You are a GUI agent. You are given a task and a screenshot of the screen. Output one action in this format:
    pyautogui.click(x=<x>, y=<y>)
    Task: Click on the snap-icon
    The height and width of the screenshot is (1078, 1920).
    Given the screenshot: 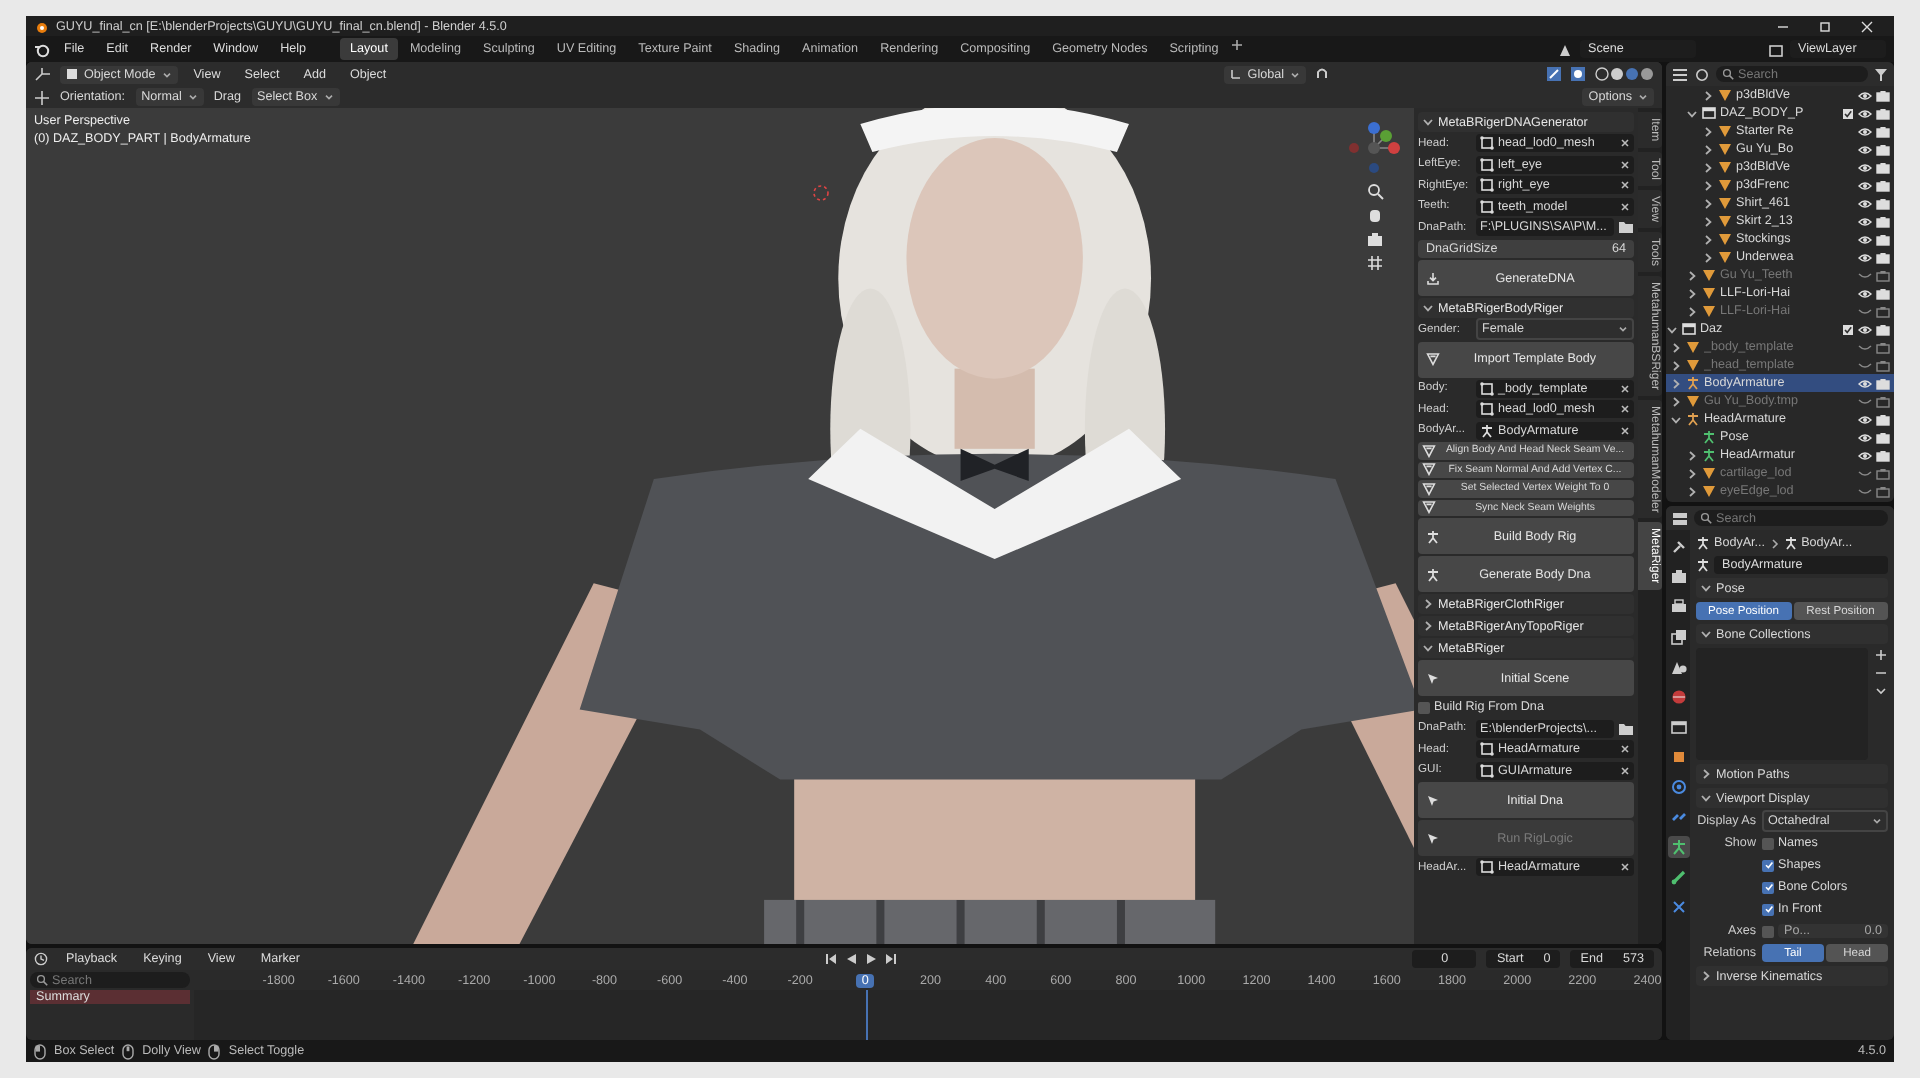 What is the action you would take?
    pyautogui.click(x=1322, y=74)
    